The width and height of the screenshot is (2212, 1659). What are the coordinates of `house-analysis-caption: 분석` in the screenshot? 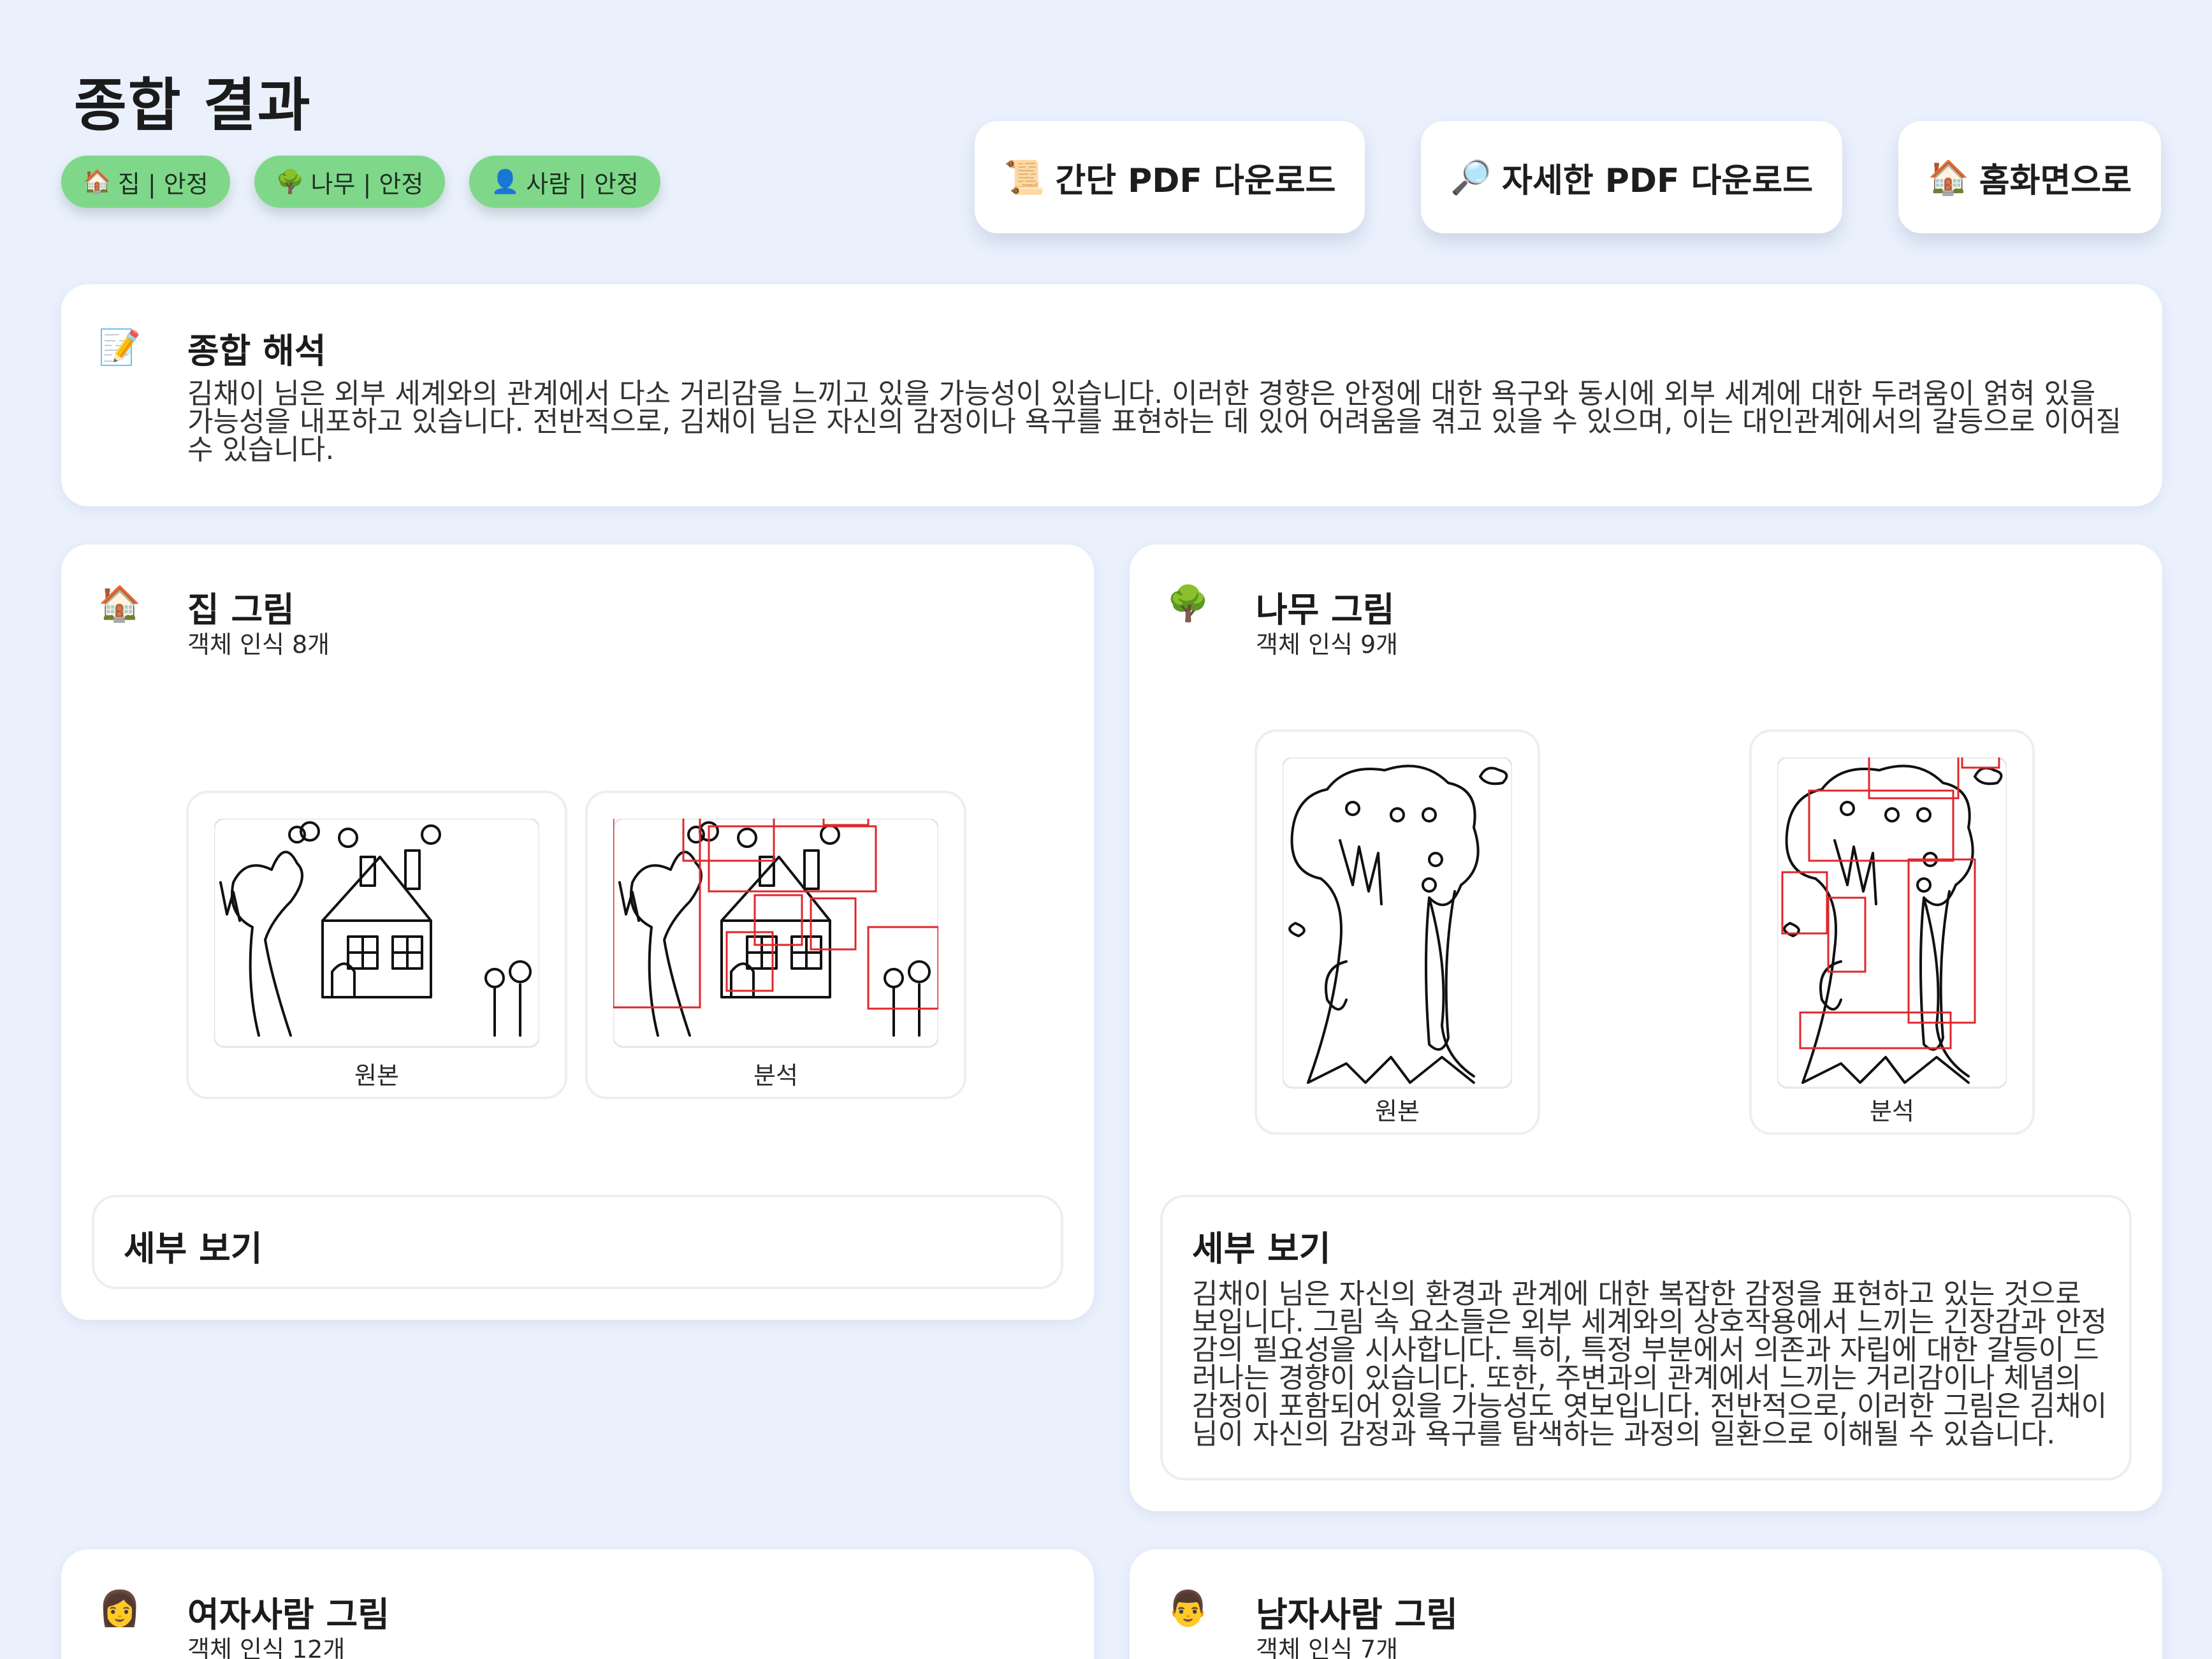 It's located at (775, 1076).